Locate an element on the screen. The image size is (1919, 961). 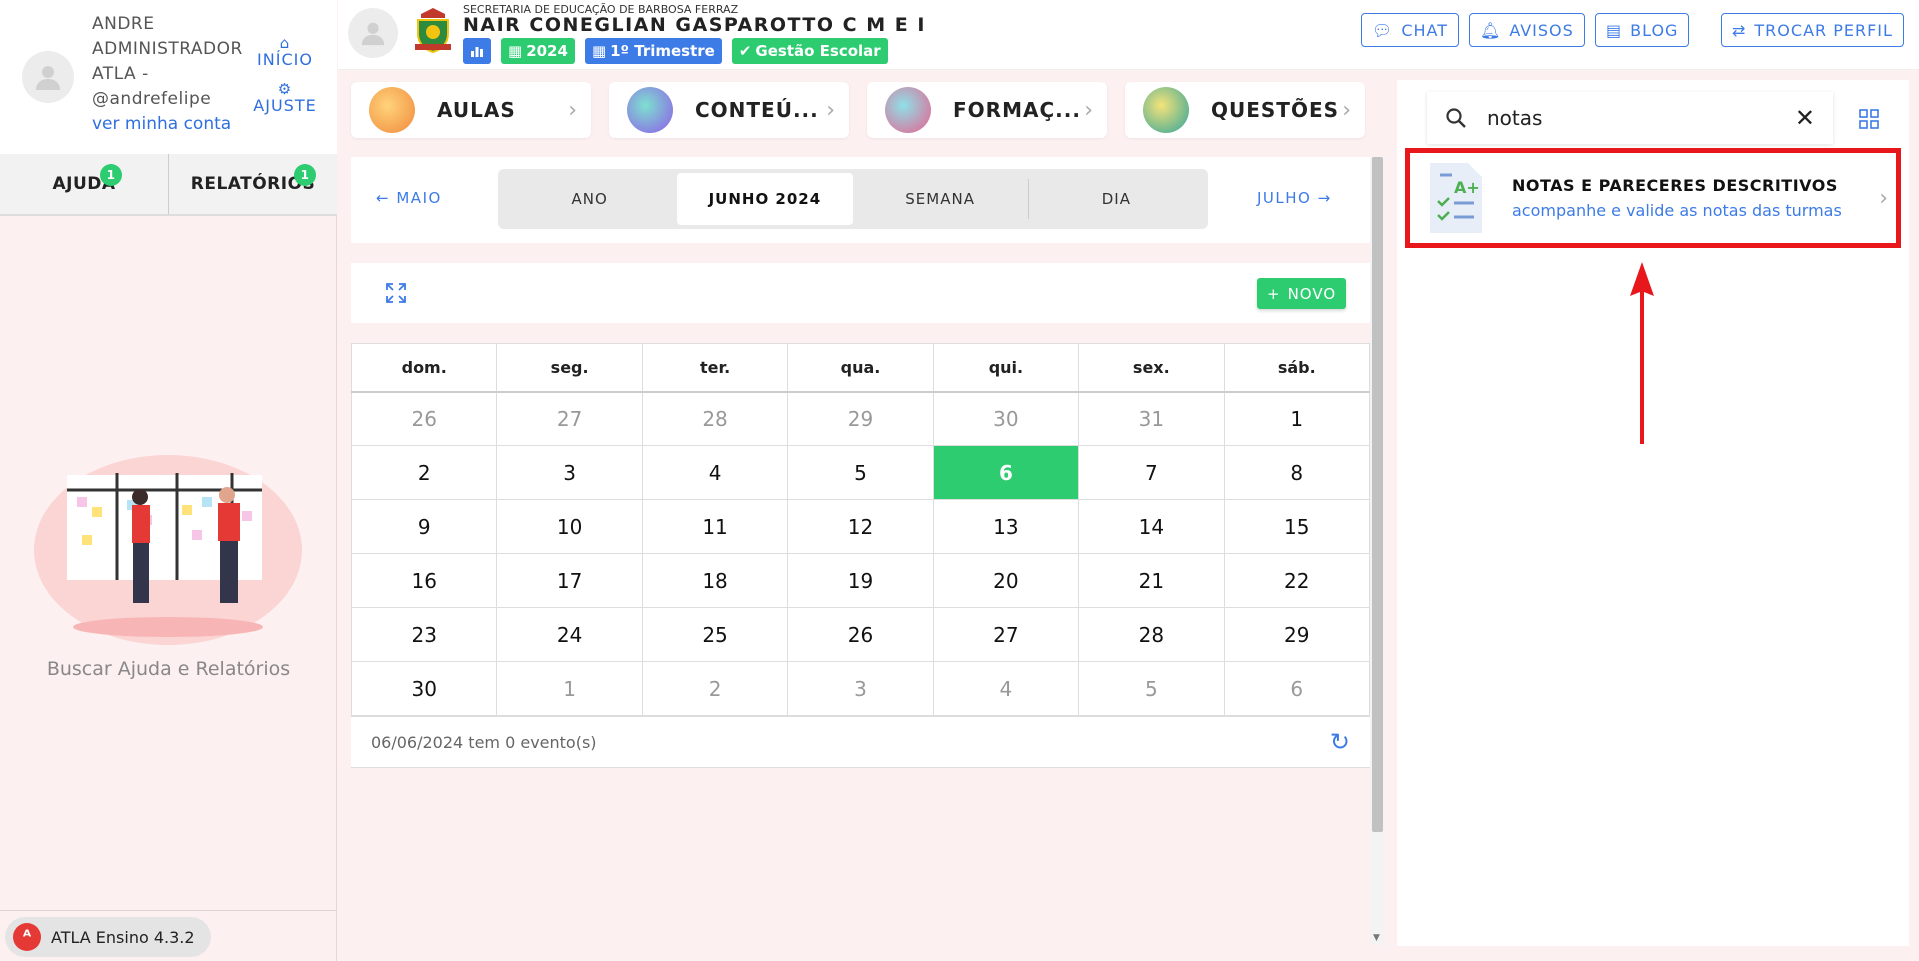
school-avatar is located at coordinates (373, 33).